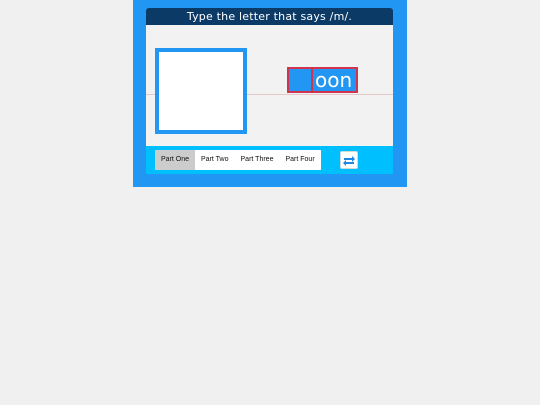 The height and width of the screenshot is (405, 540). What do you see at coordinates (334, 80) in the screenshot?
I see `word-remainder: oon` at bounding box center [334, 80].